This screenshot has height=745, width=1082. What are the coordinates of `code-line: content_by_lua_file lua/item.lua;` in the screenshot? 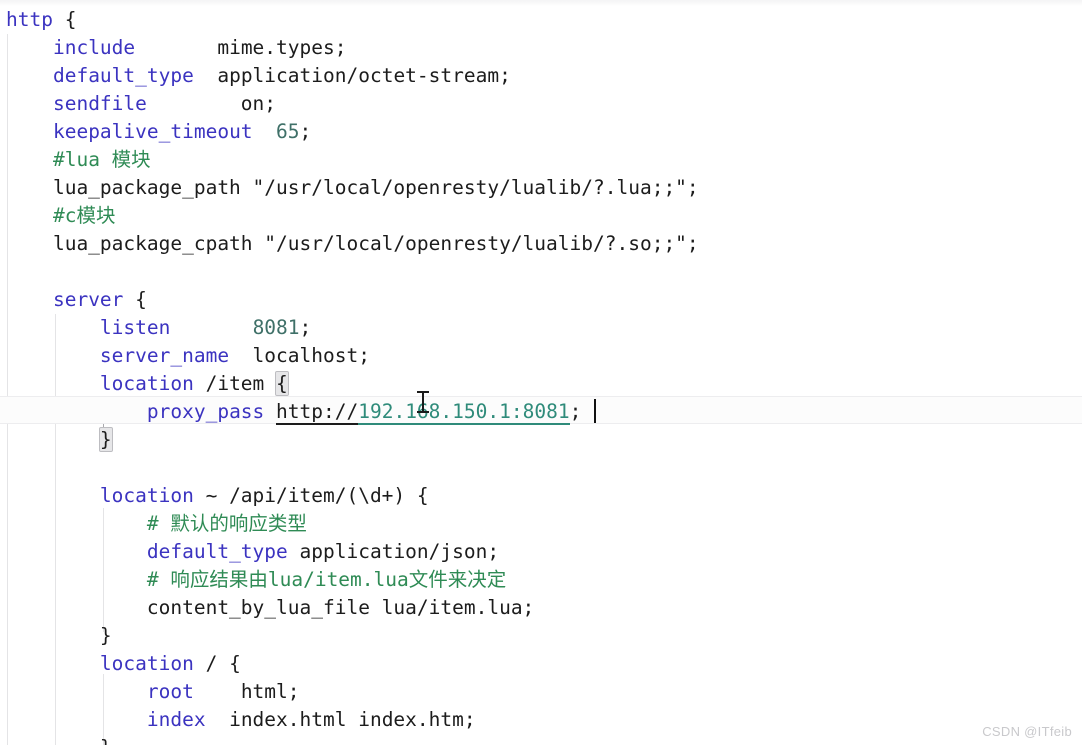 It's located at (541, 608).